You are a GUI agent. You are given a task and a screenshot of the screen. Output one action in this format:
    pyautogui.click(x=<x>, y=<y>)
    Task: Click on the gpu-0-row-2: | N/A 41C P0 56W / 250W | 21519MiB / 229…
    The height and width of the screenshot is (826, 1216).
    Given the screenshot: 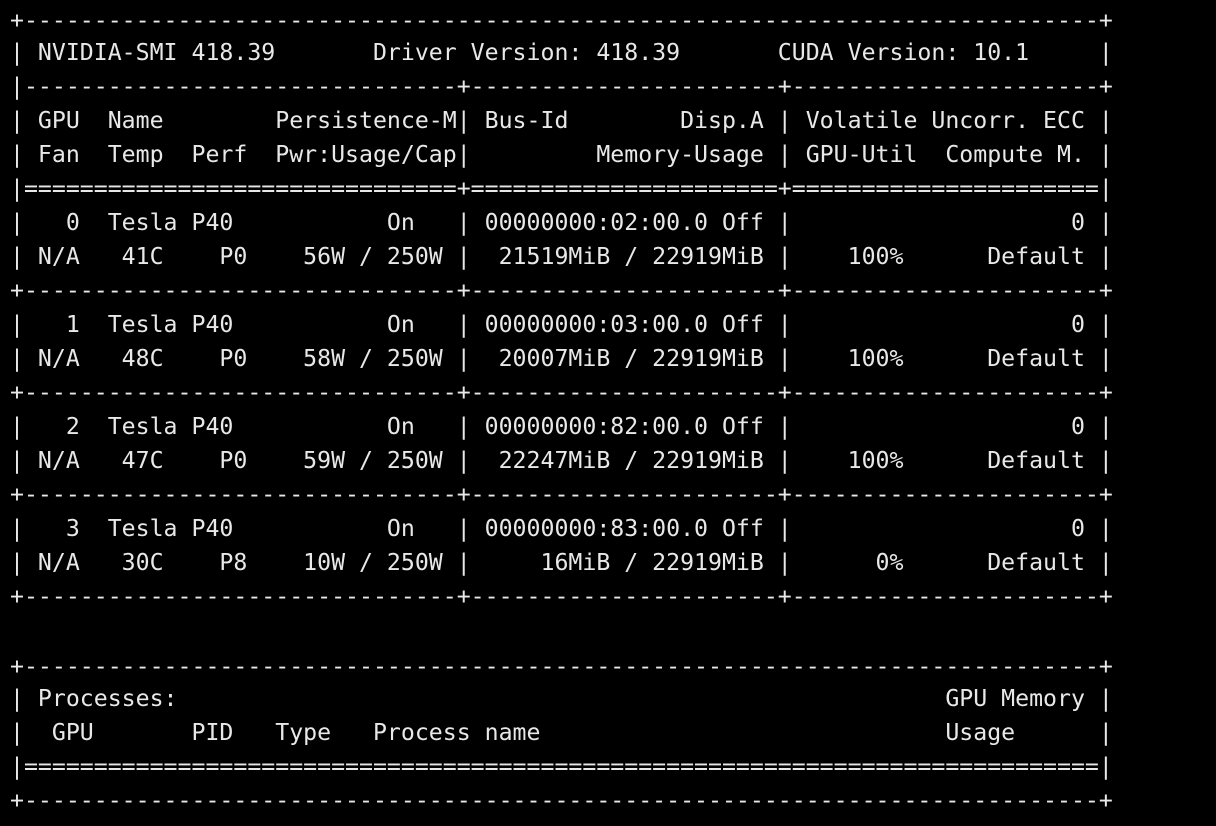 What is the action you would take?
    pyautogui.click(x=561, y=256)
    